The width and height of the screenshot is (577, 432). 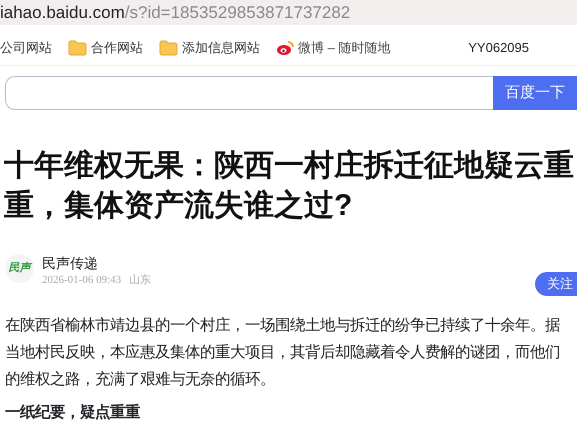 I want to click on bookmark-label: YY062095, so click(x=498, y=47).